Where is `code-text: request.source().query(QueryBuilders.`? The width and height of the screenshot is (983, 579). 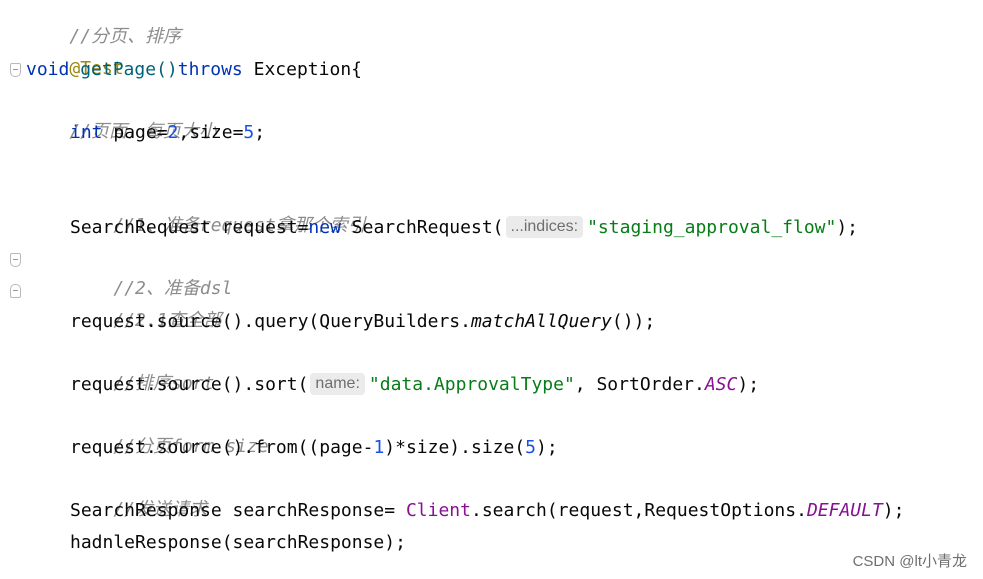 code-text: request.source().query(QueryBuilders. is located at coordinates (270, 321).